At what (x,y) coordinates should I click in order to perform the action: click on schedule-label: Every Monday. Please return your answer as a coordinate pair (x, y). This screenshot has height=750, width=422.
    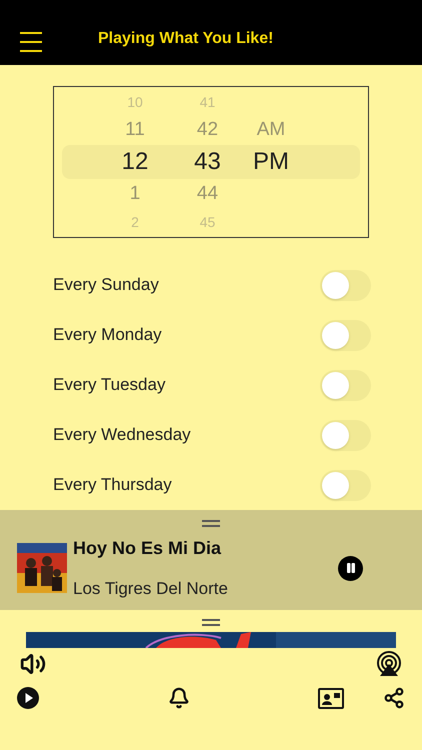
    Looking at the image, I should click on (107, 335).